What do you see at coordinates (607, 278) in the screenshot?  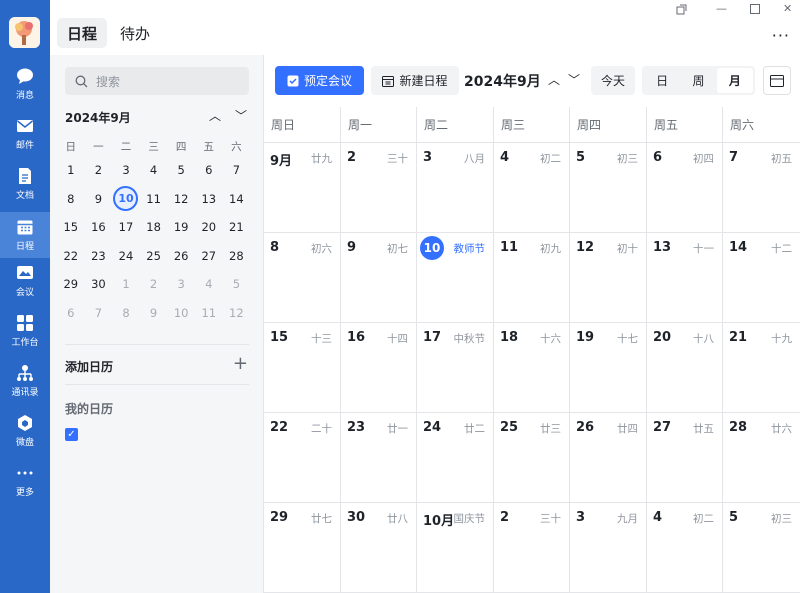 I see `day-cell: 12 初十` at bounding box center [607, 278].